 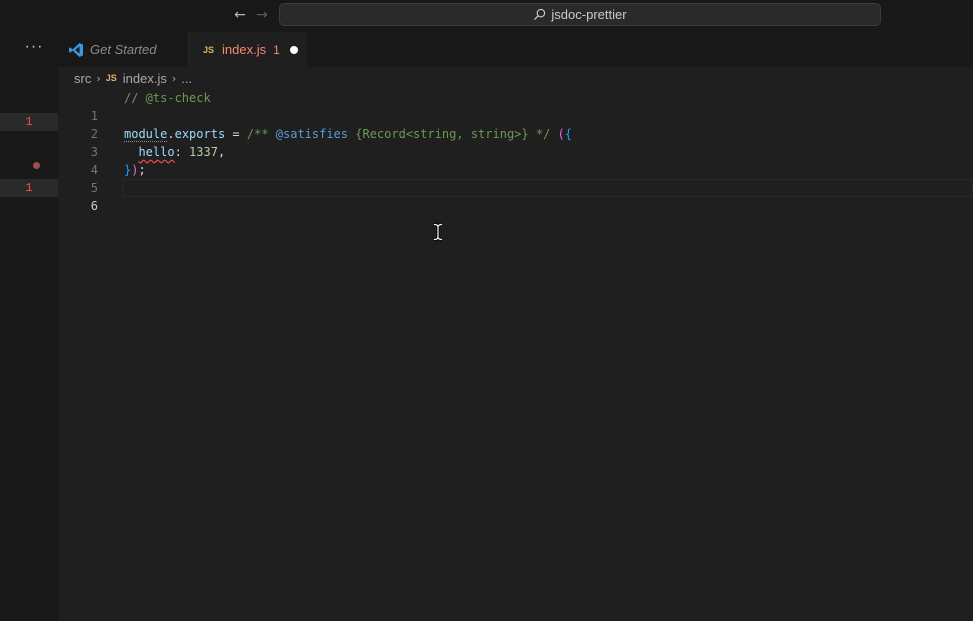 What do you see at coordinates (557, 134) in the screenshot?
I see `paren-token: (` at bounding box center [557, 134].